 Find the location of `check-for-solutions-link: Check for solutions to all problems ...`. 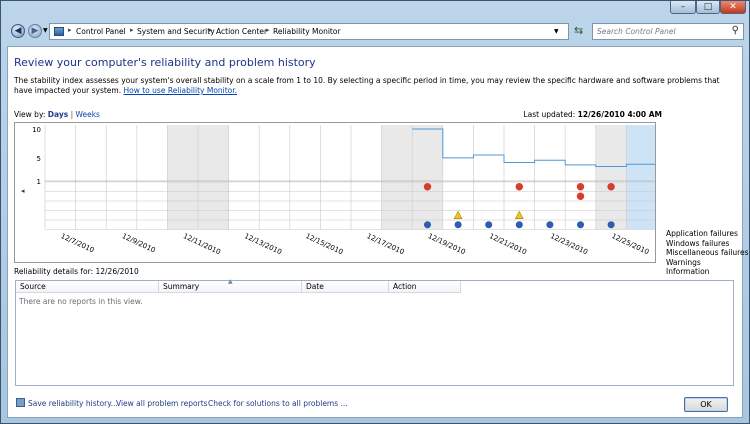

check-for-solutions-link: Check for solutions to all problems ... is located at coordinates (278, 403).